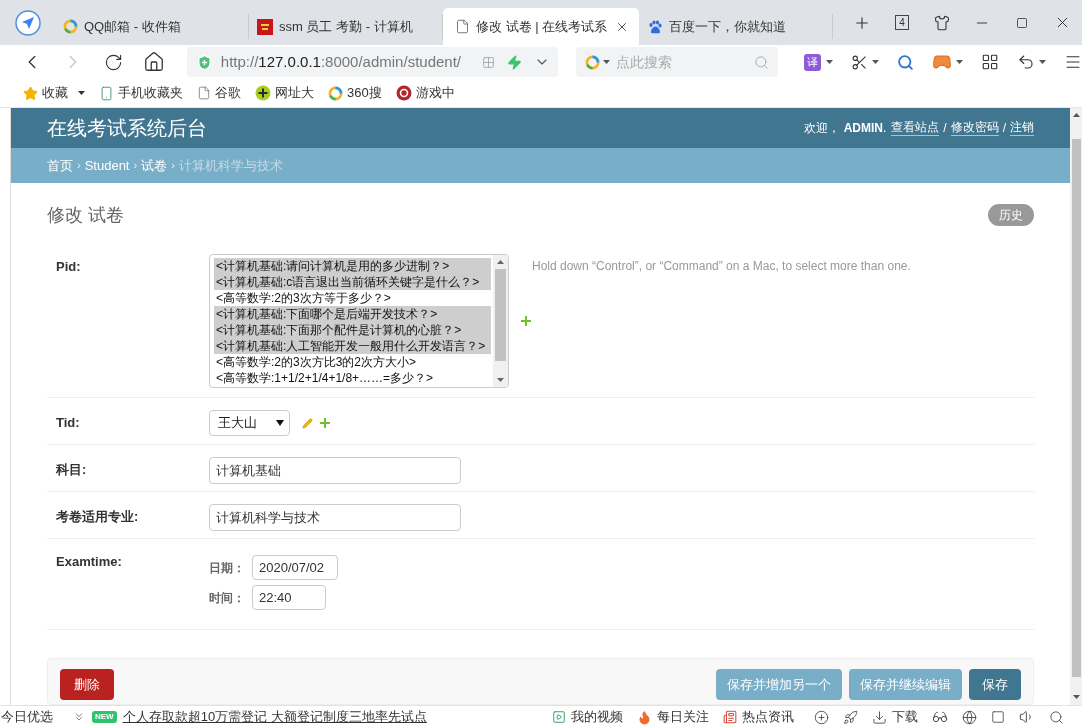 Image resolution: width=1082 pixels, height=728 pixels. Describe the element at coordinates (859, 62) in the screenshot. I see `scissors-icon` at that location.